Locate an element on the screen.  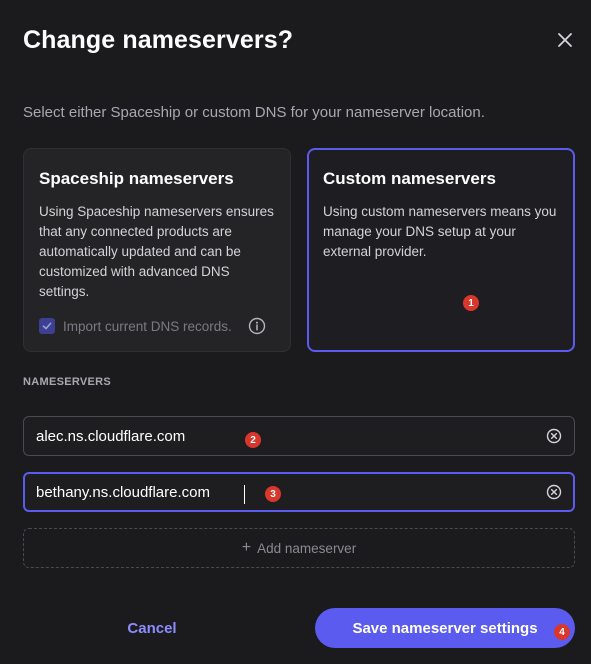
annotation-marker: 3 is located at coordinates (273, 494).